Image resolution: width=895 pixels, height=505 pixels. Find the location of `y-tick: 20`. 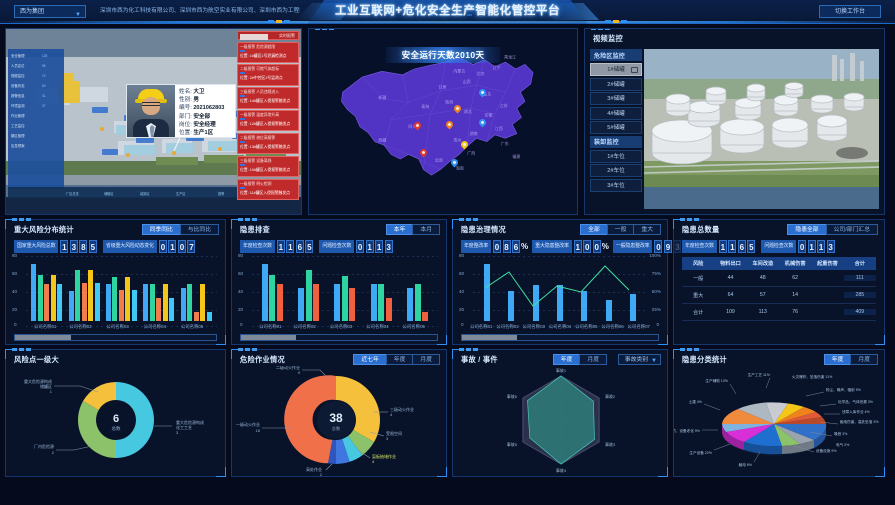

y-tick: 20 is located at coordinates (15, 309).